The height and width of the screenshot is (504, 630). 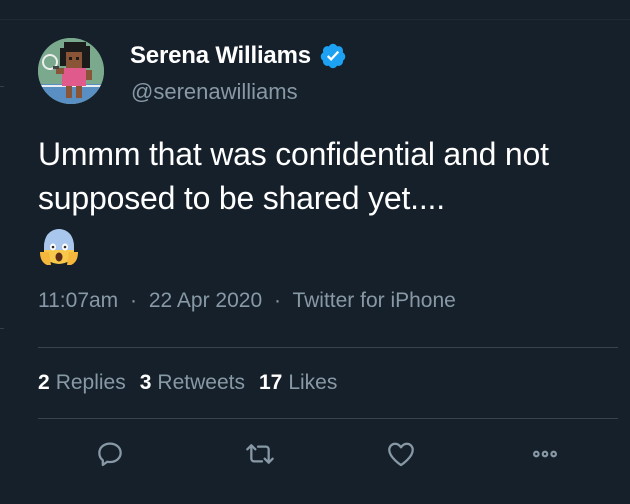 I want to click on verified-badge-icon, so click(x=333, y=56).